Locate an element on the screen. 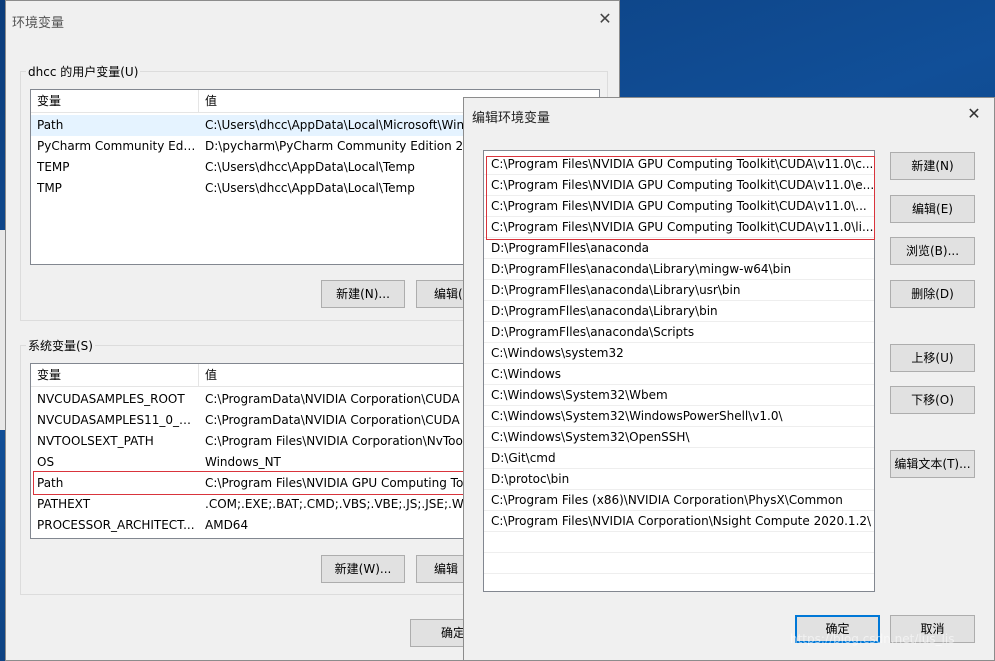  path-entry: C:\Windows is located at coordinates (679, 374).